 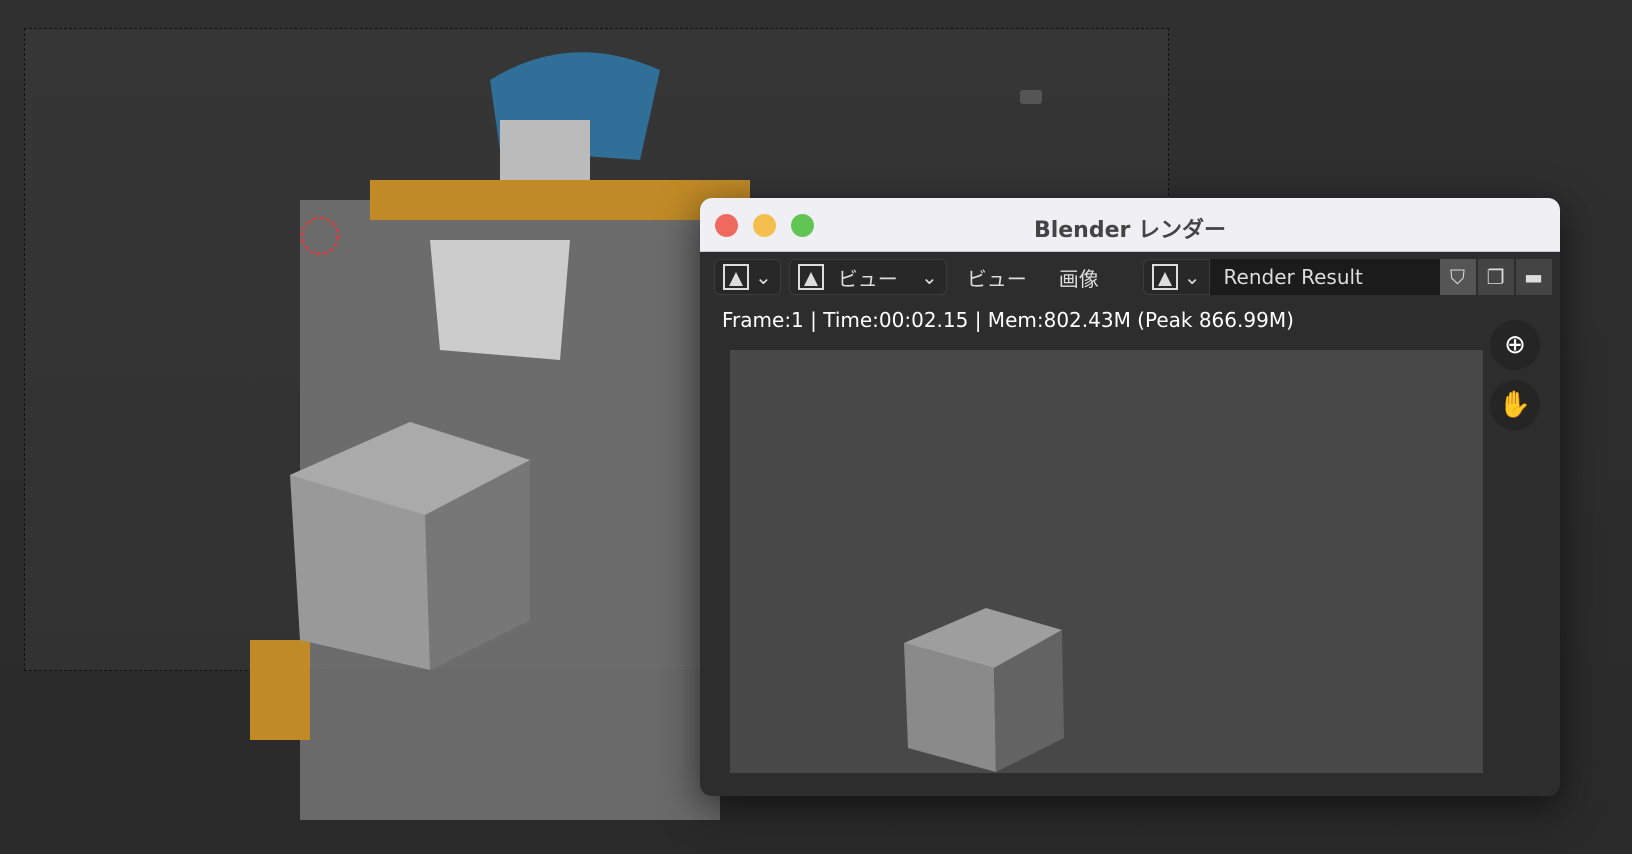 I want to click on image-editor-icon, so click(x=736, y=277).